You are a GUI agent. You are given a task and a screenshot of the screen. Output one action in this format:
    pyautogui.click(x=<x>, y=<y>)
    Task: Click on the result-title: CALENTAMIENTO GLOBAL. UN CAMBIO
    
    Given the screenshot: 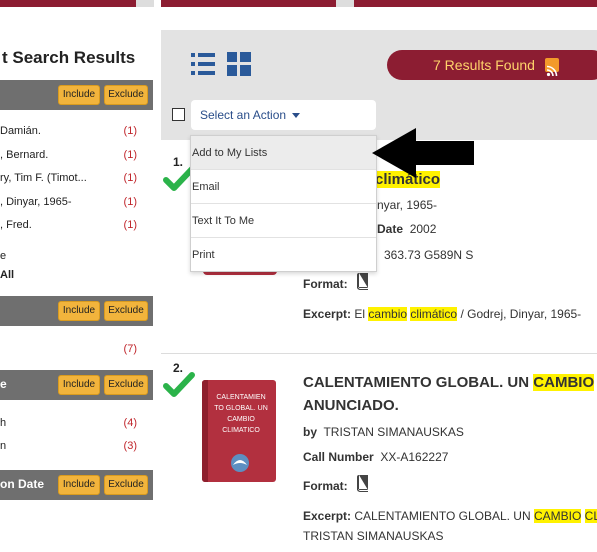 What is the action you would take?
    pyautogui.click(x=449, y=382)
    